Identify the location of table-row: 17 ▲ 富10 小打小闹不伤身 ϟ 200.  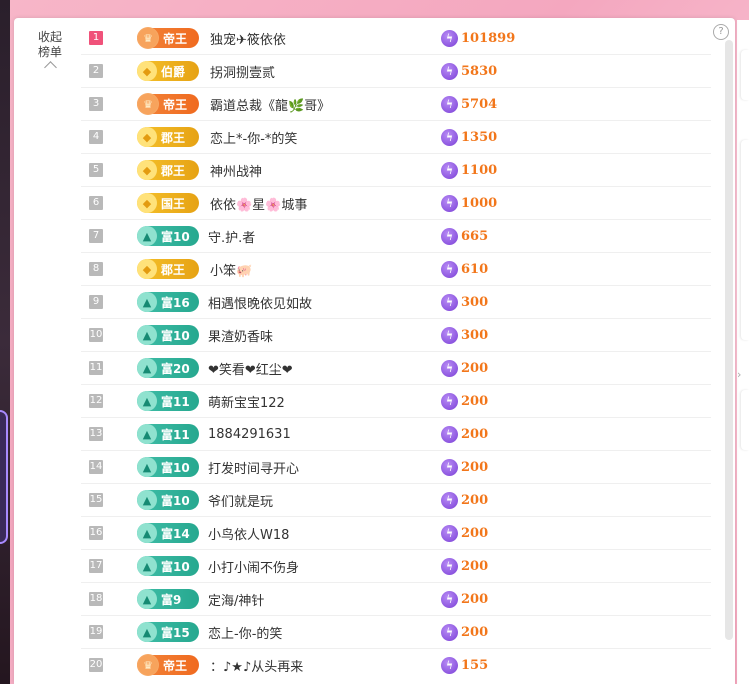
(396, 566).